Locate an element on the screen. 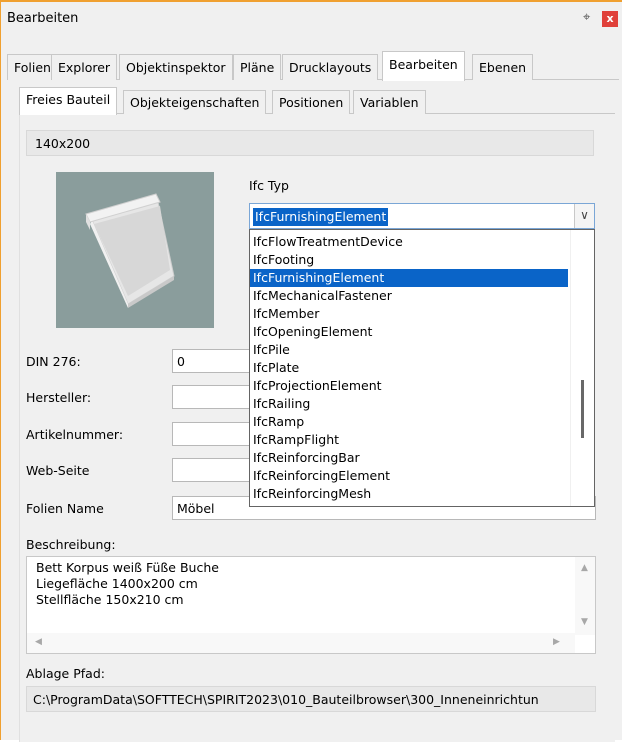 This screenshot has width=622, height=742. beschreibung-label: Beschreibung: is located at coordinates (71, 544).